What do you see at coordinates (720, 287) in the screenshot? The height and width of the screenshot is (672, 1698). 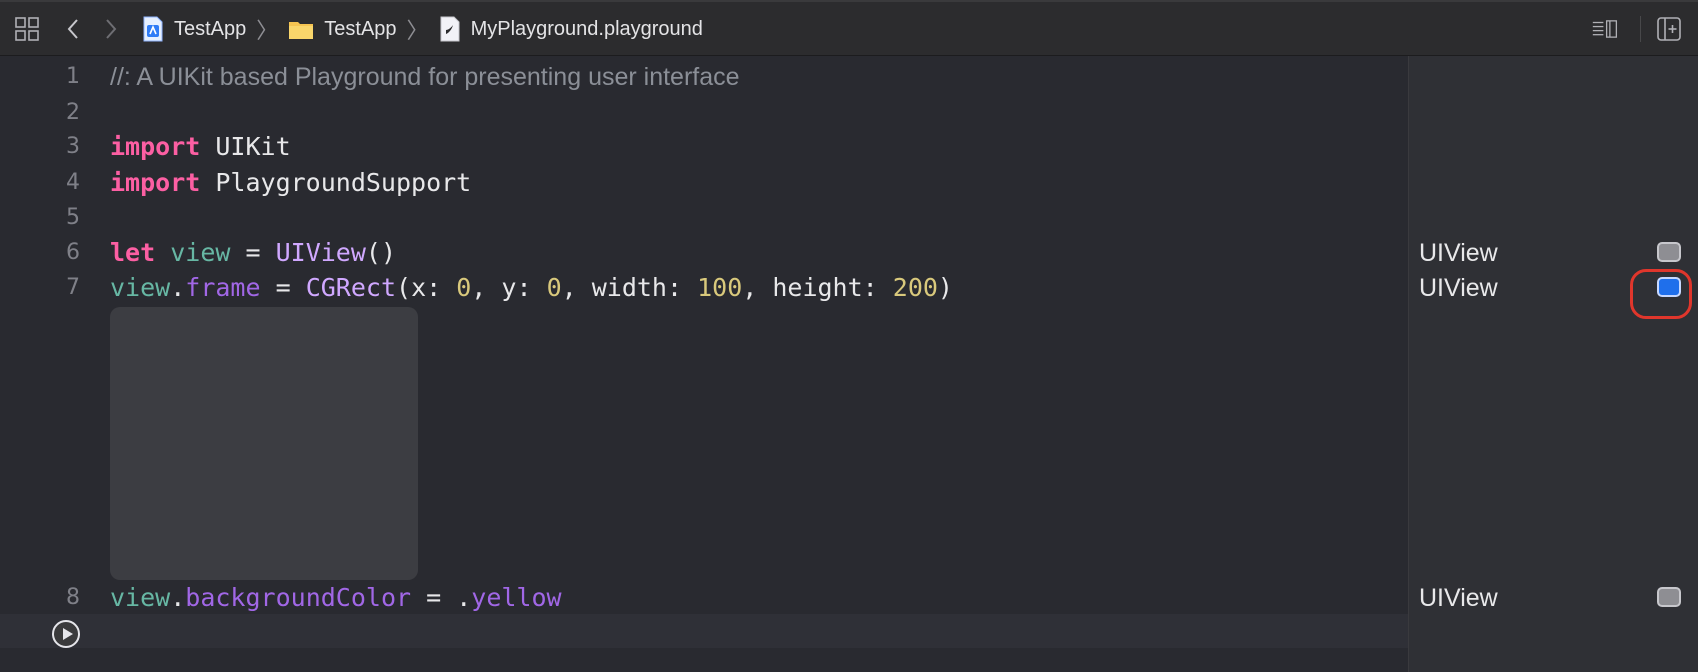 I see `number-token: 100` at bounding box center [720, 287].